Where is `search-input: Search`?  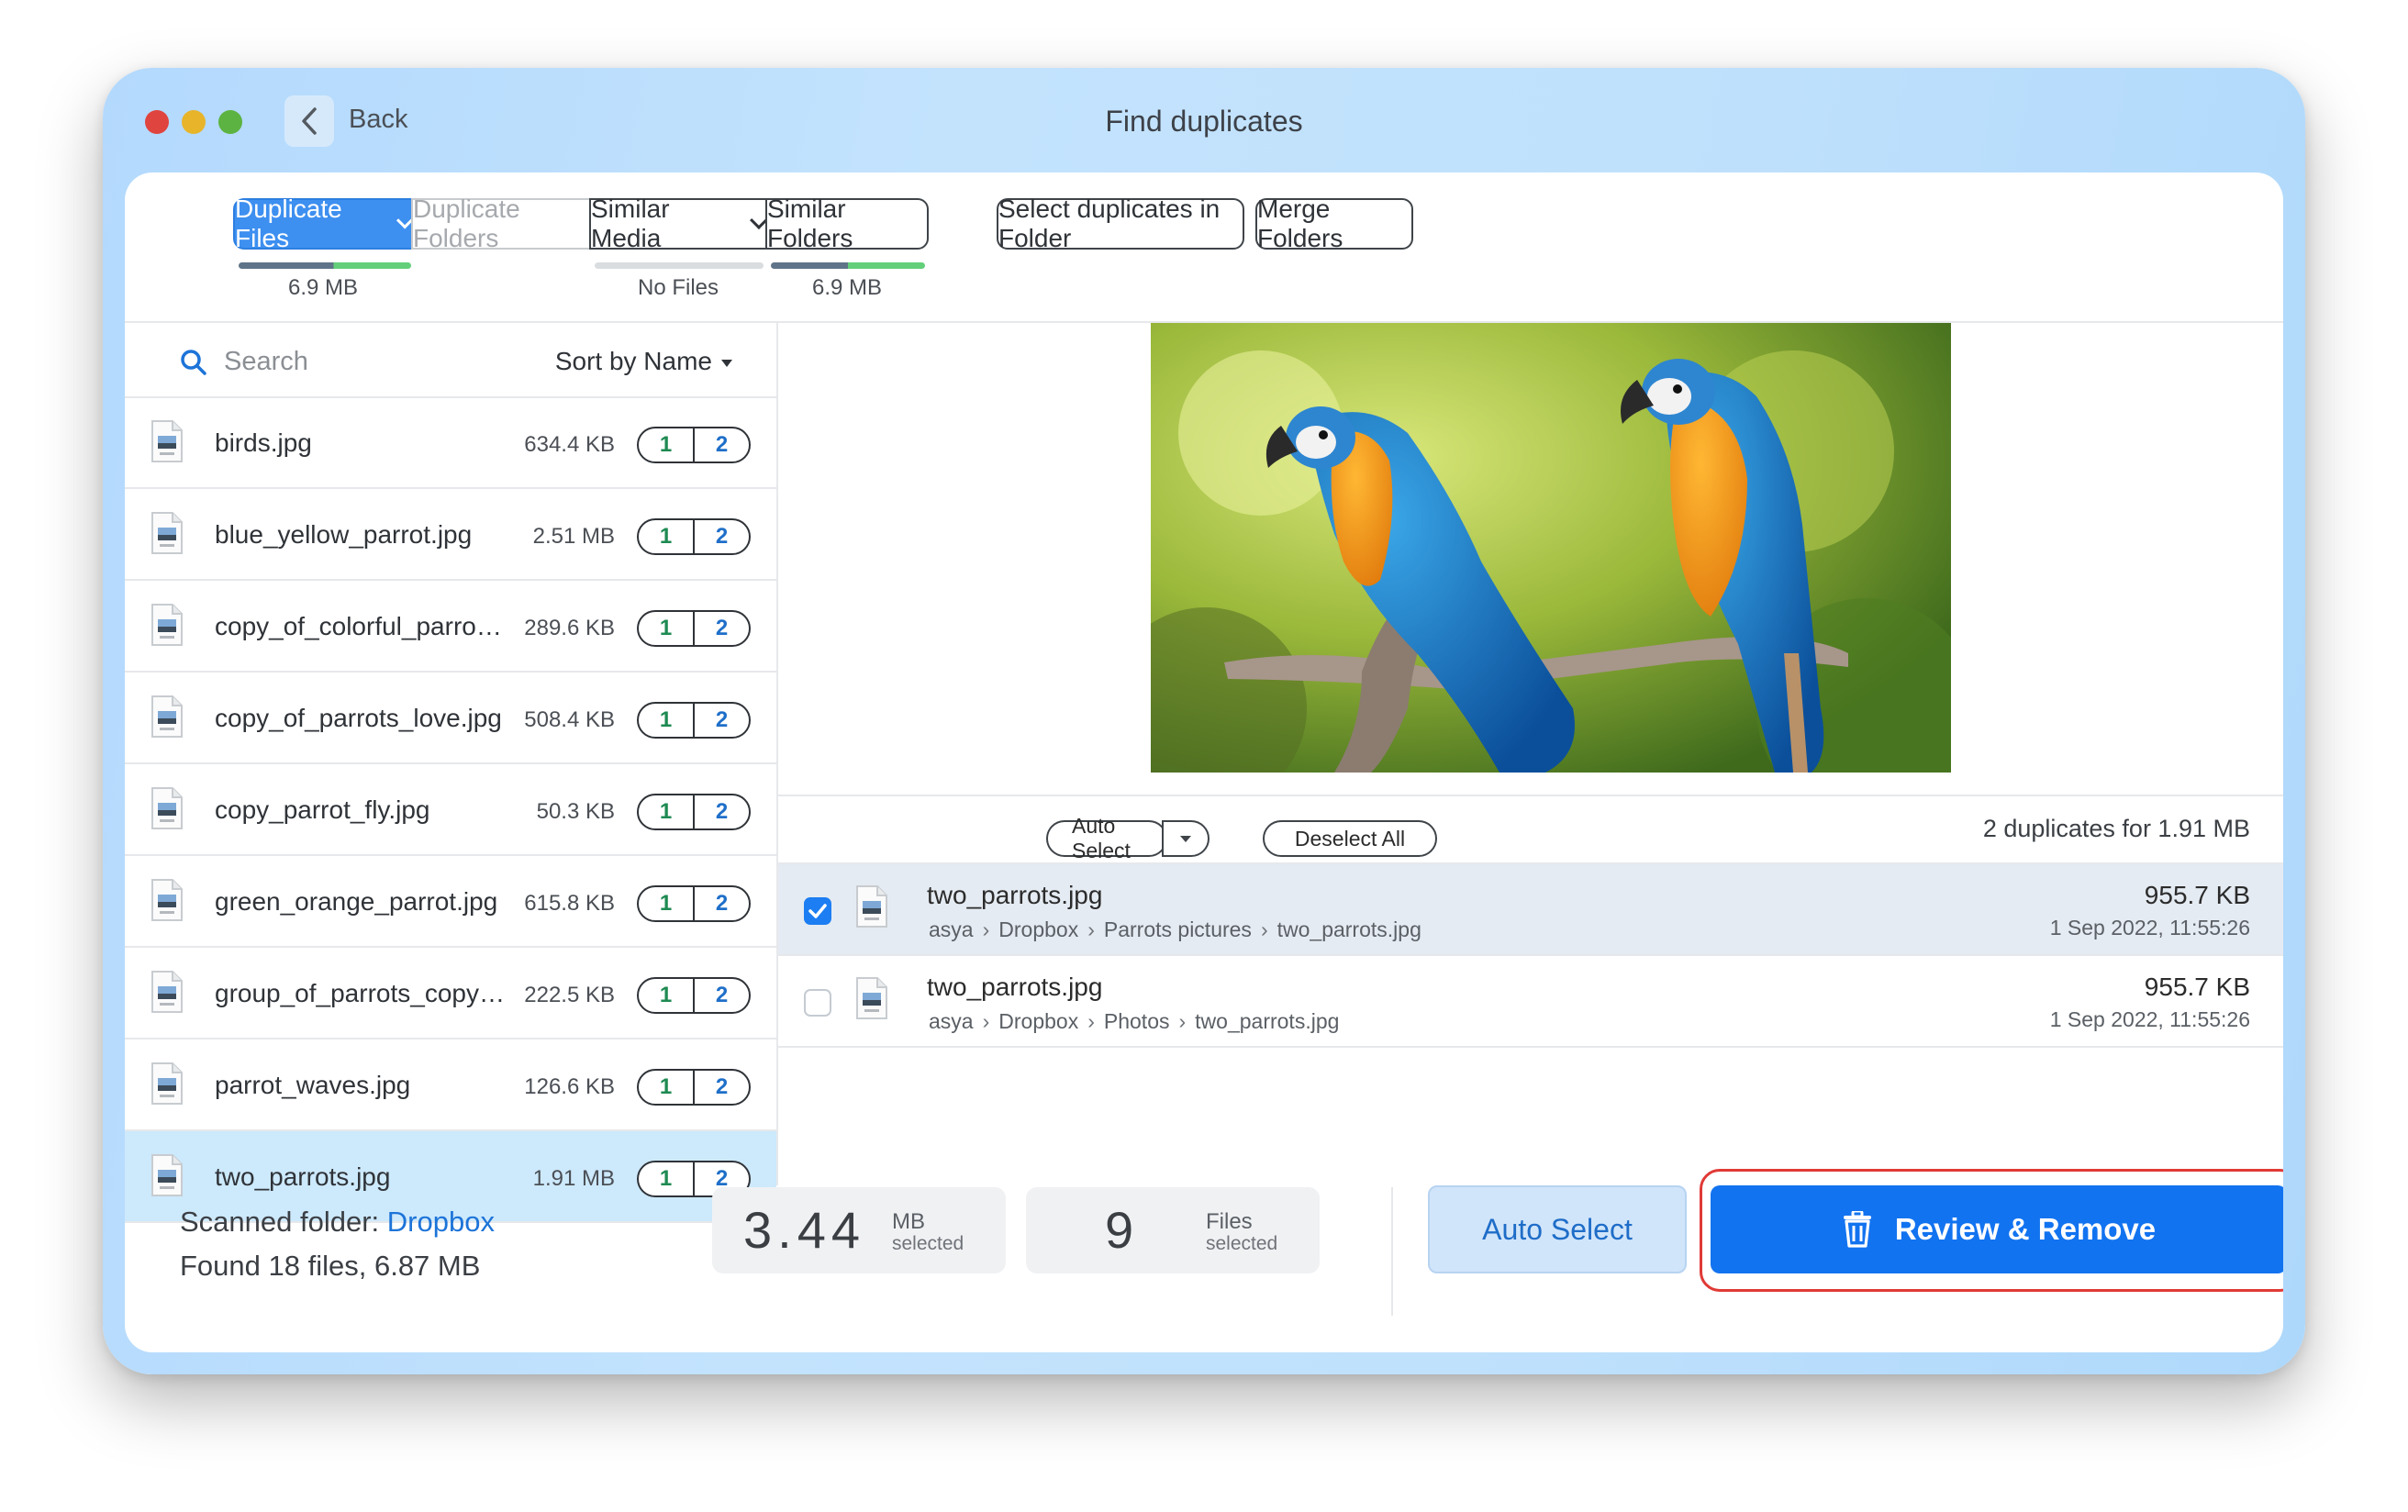
search-input: Search is located at coordinates (266, 362).